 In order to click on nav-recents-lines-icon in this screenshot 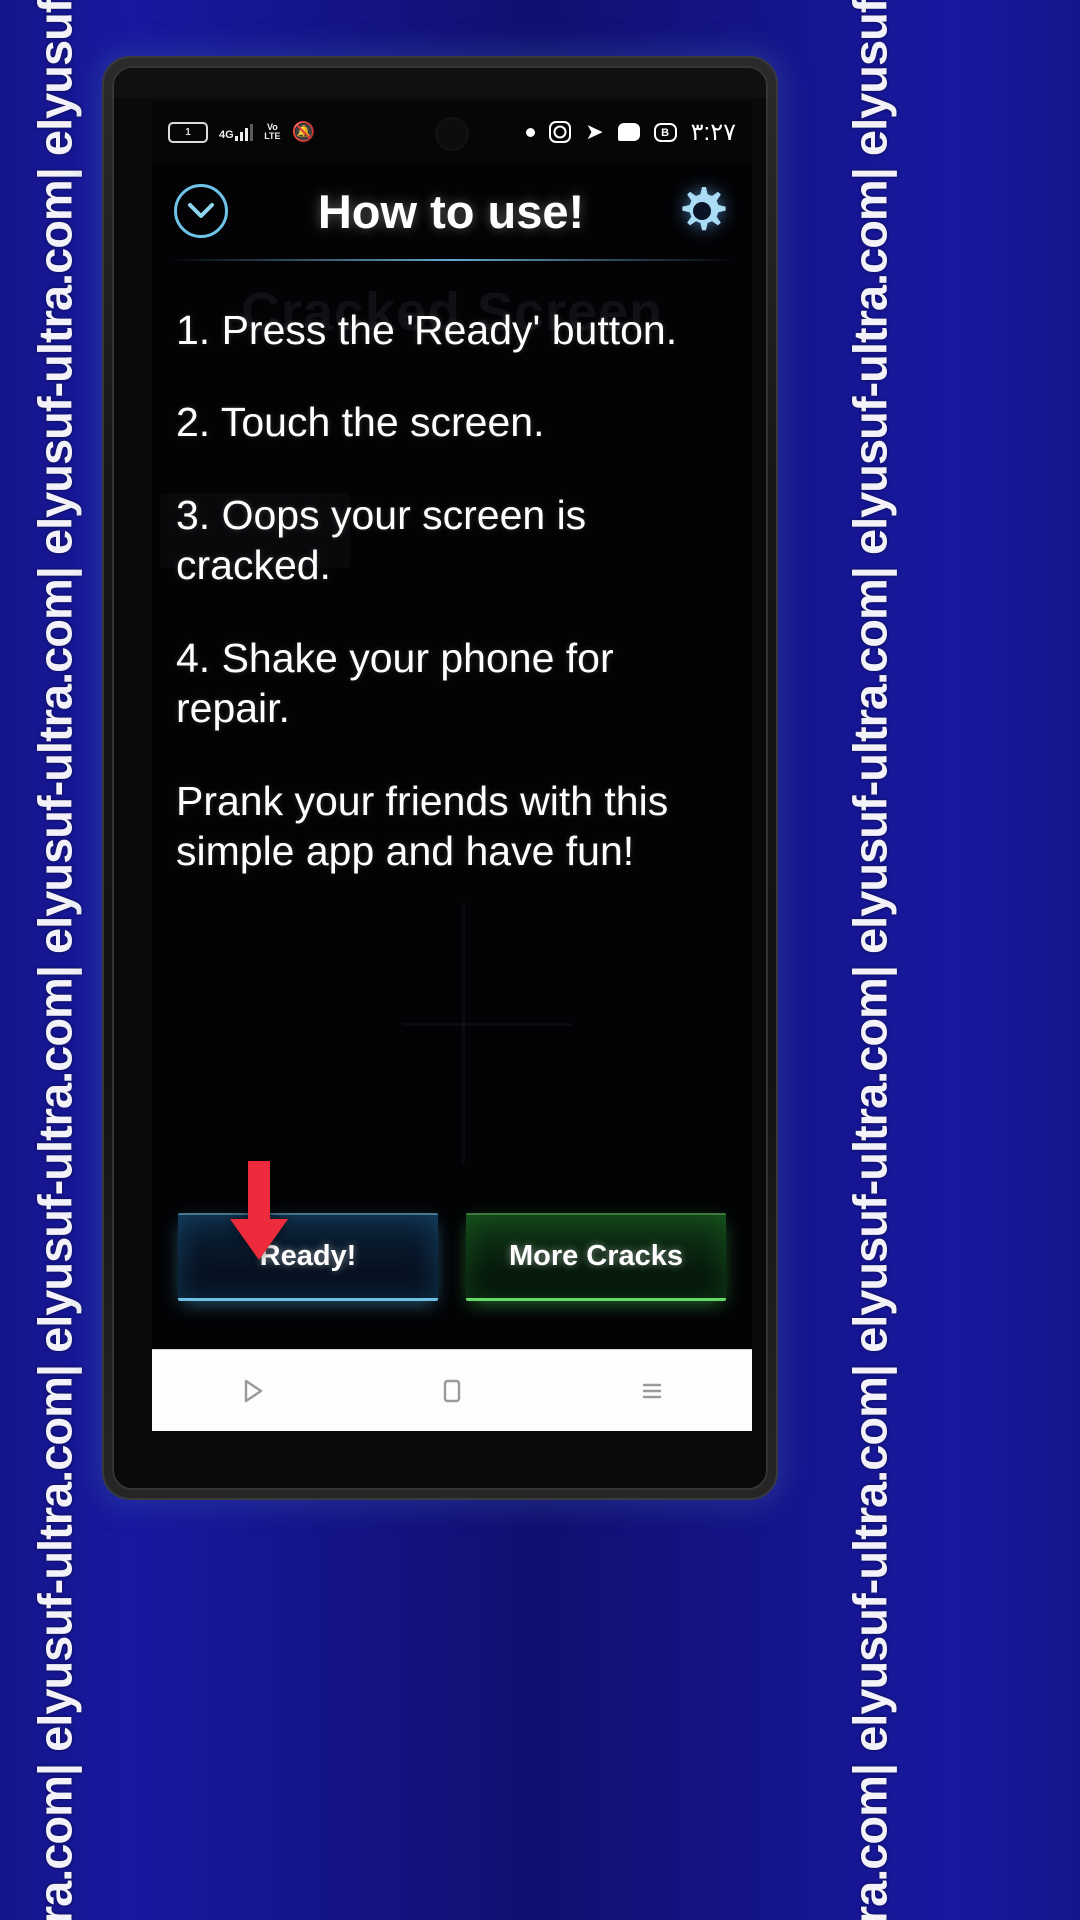, I will do `click(652, 1391)`.